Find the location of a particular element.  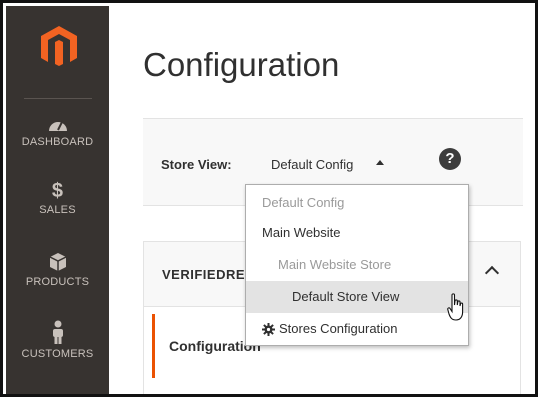

box-icon is located at coordinates (57, 262).